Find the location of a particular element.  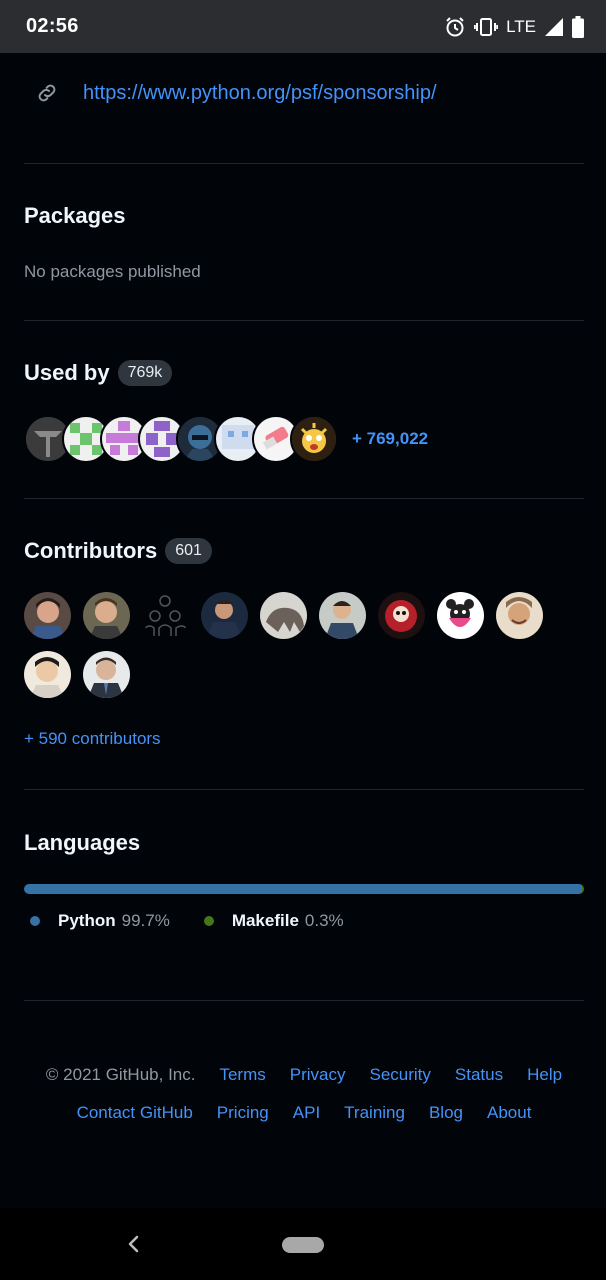

packages-empty-text: No packages published is located at coordinates (112, 271).